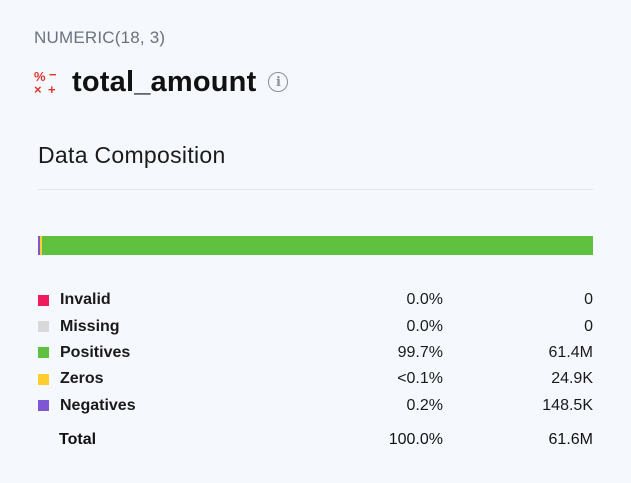 The image size is (631, 483). I want to click on legend-count: 24.9K, so click(572, 379).